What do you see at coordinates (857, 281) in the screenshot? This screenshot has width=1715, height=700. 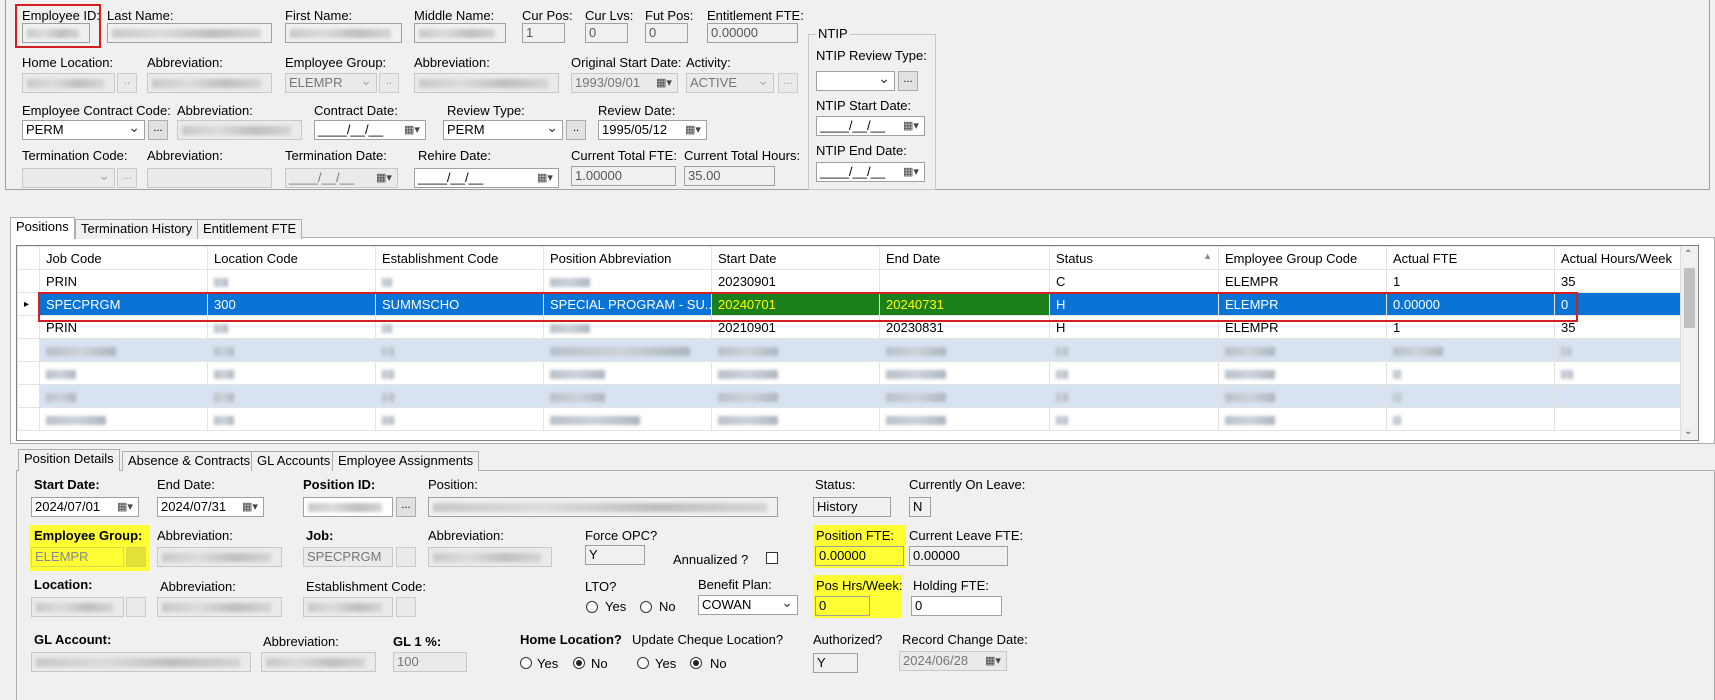 I see `table-row: PRIN 20230901 C ELEMPR 1 35` at bounding box center [857, 281].